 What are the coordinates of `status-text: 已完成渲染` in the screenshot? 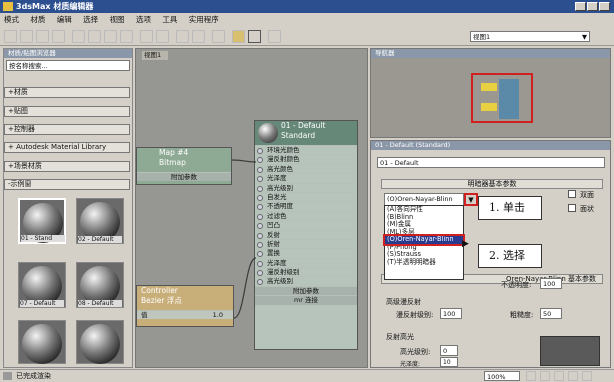 It's located at (33, 376).